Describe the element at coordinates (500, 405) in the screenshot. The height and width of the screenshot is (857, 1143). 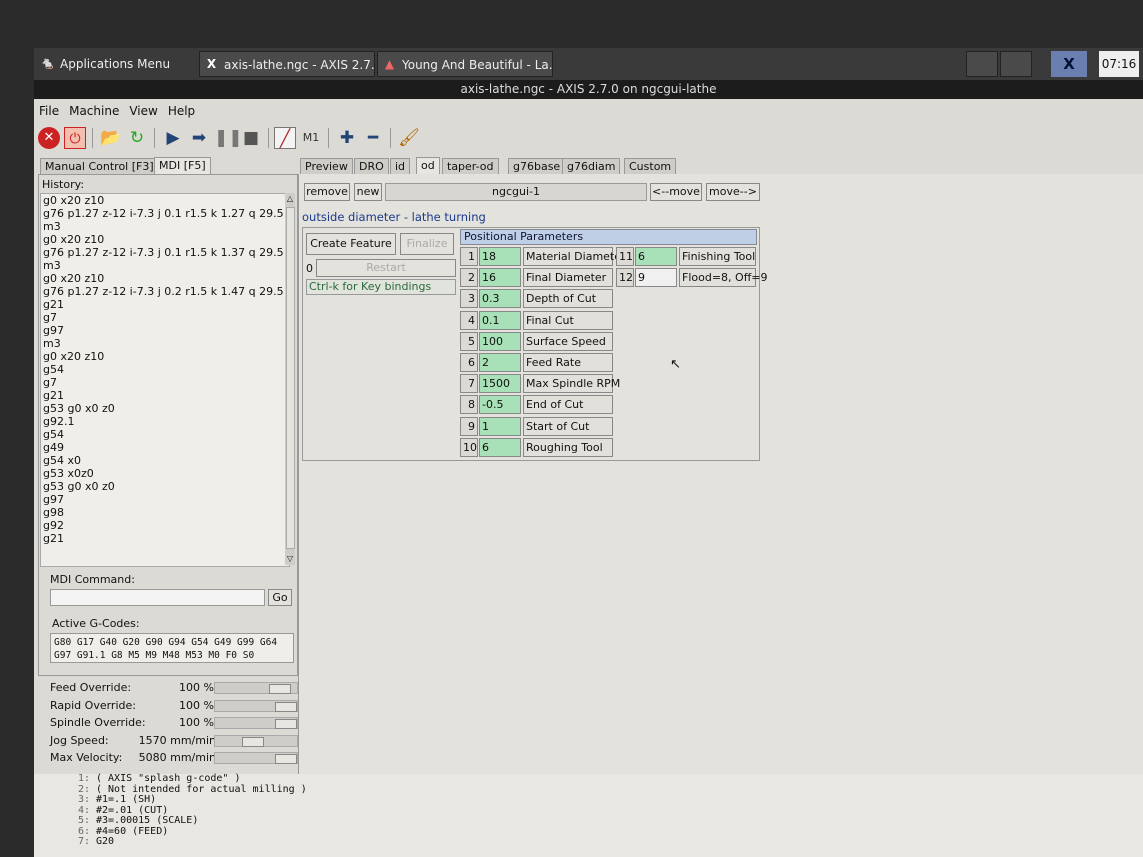
I see `param-value-input: -0.5` at that location.